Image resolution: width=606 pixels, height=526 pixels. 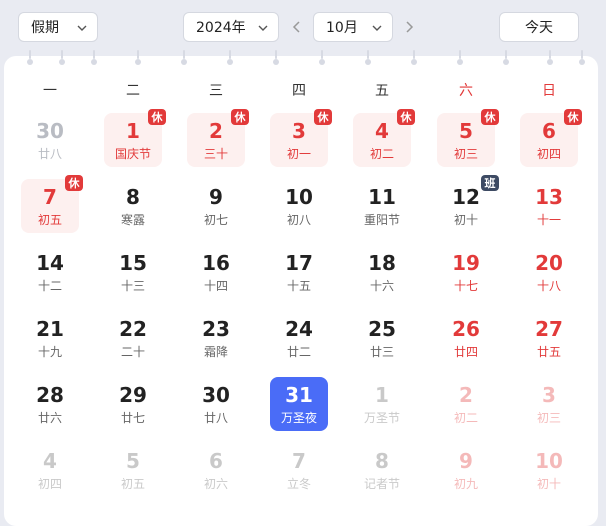 I want to click on today-button-label: 今天, so click(x=539, y=28).